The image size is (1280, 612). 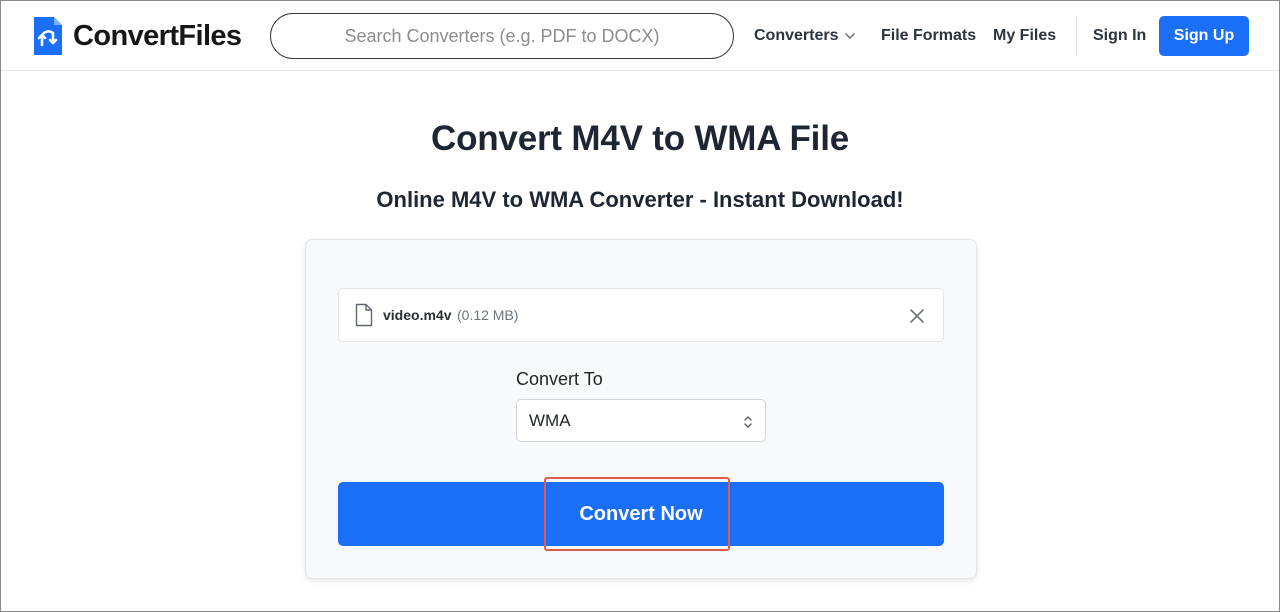 I want to click on nav-converters-label: Converters, so click(x=796, y=35).